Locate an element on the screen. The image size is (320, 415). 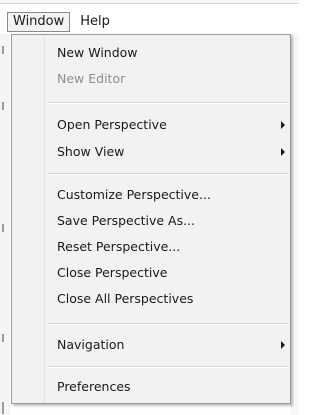
menu-item-show-view: Show View is located at coordinates (171, 152).